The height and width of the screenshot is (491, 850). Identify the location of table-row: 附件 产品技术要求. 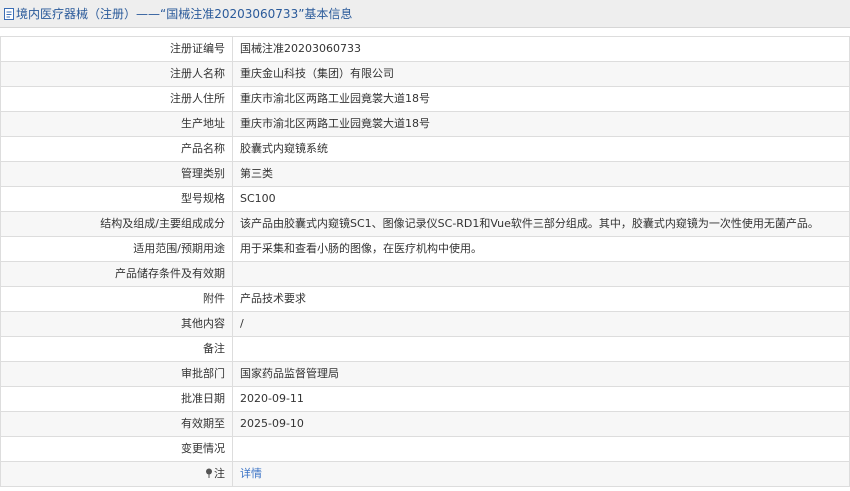
(425, 299).